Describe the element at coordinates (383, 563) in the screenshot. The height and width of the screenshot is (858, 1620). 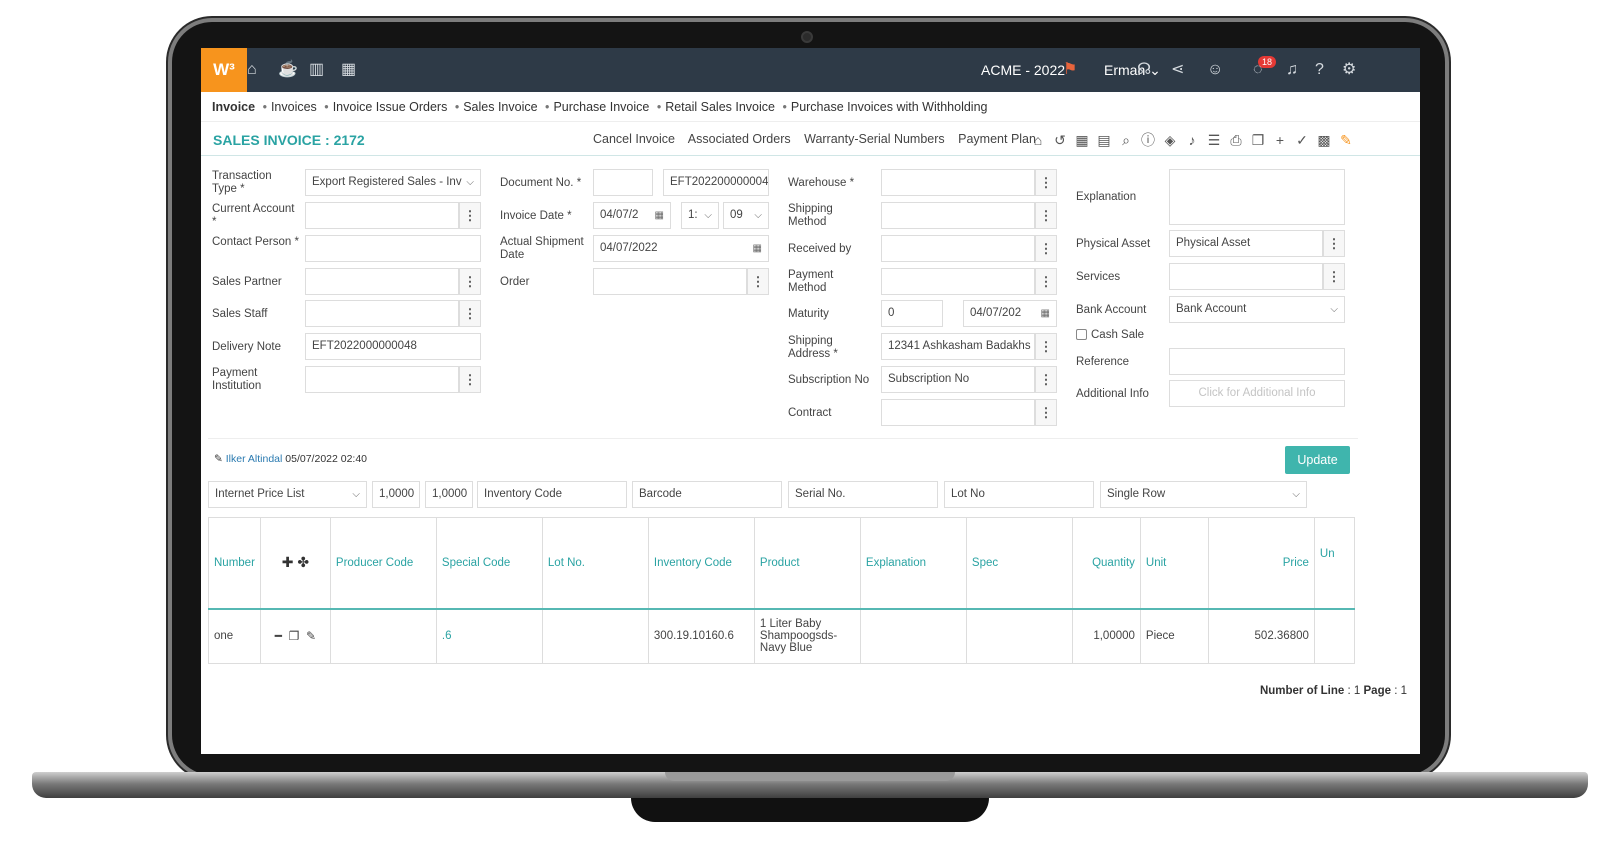
I see `col-producer-code: Producer Code` at that location.